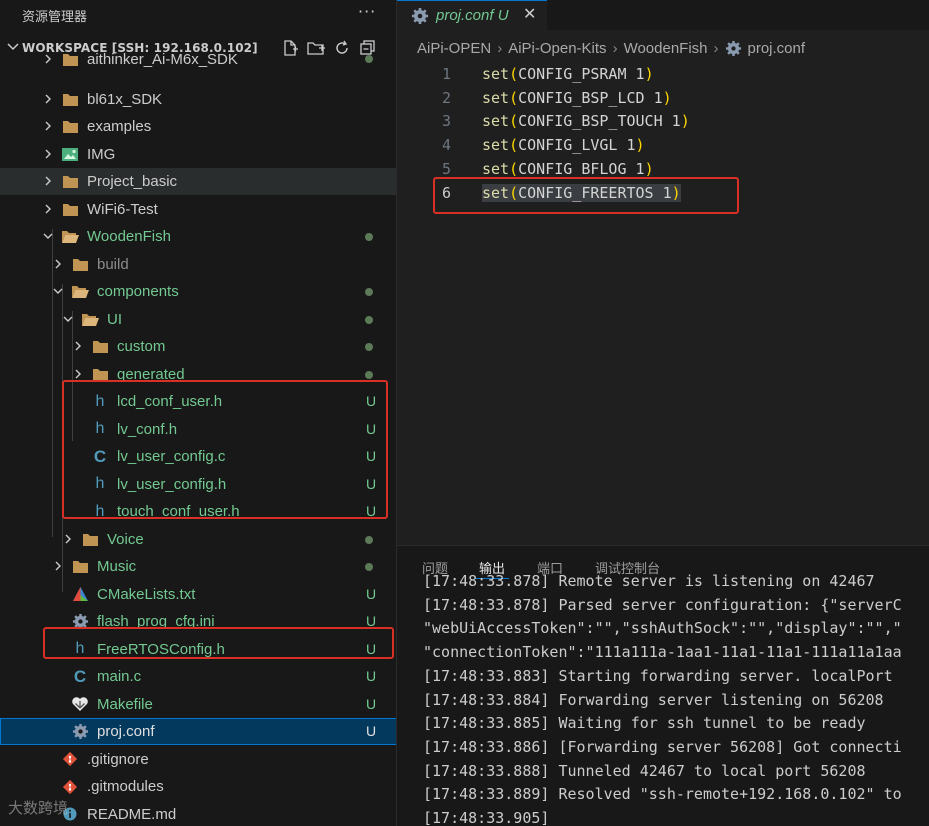  Describe the element at coordinates (666, 48) in the screenshot. I see `breadcrumb-item: WoodenFish` at that location.